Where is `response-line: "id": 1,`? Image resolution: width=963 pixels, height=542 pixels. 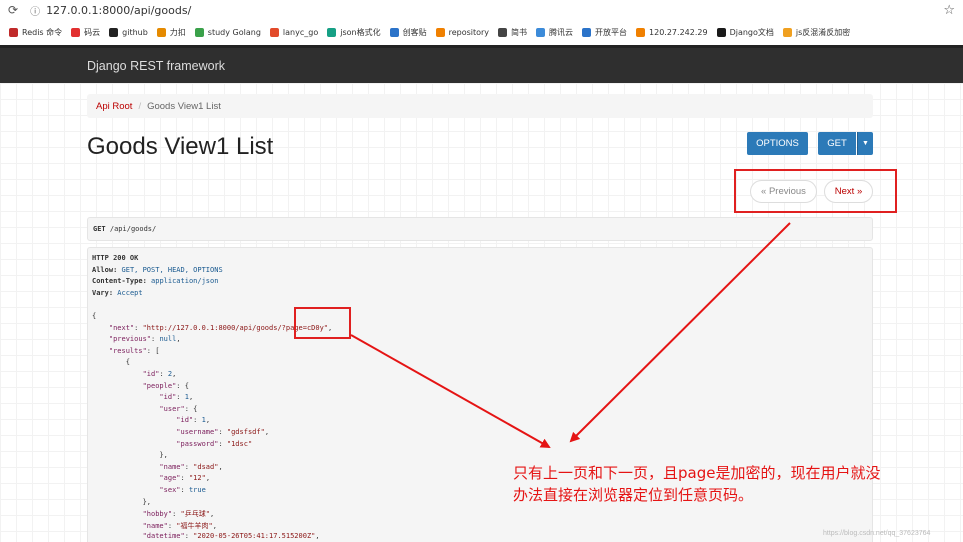
response-line: "id": 1, is located at coordinates (142, 397).